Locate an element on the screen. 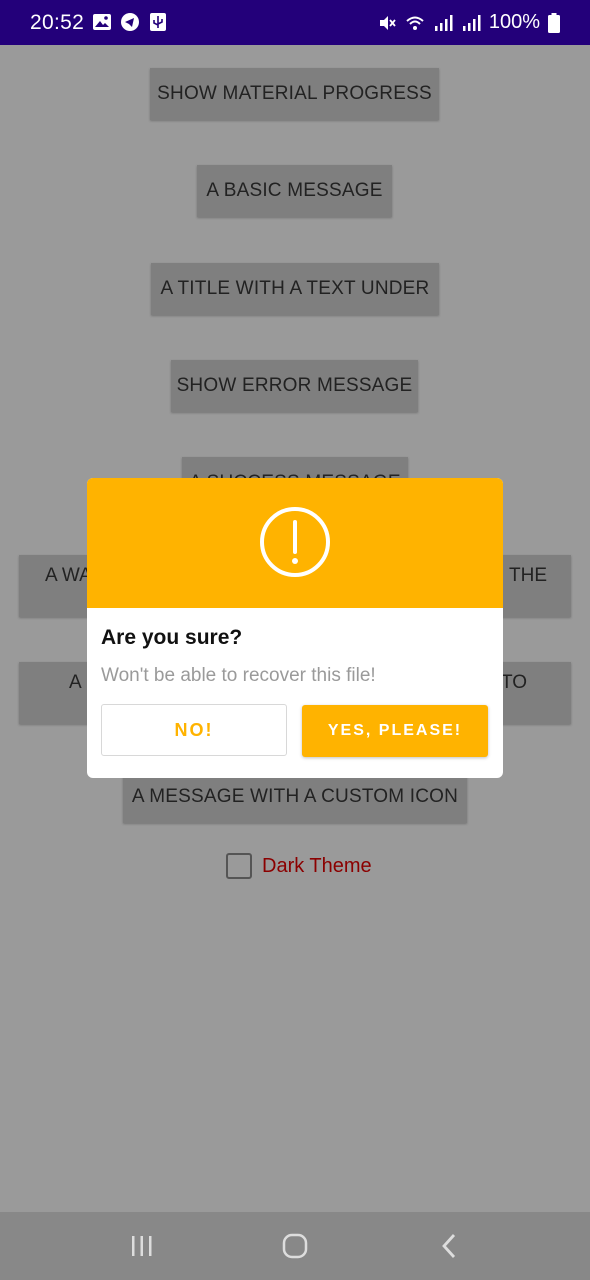 The height and width of the screenshot is (1280, 590). confirm-button-label-right: TO is located at coordinates (514, 682).